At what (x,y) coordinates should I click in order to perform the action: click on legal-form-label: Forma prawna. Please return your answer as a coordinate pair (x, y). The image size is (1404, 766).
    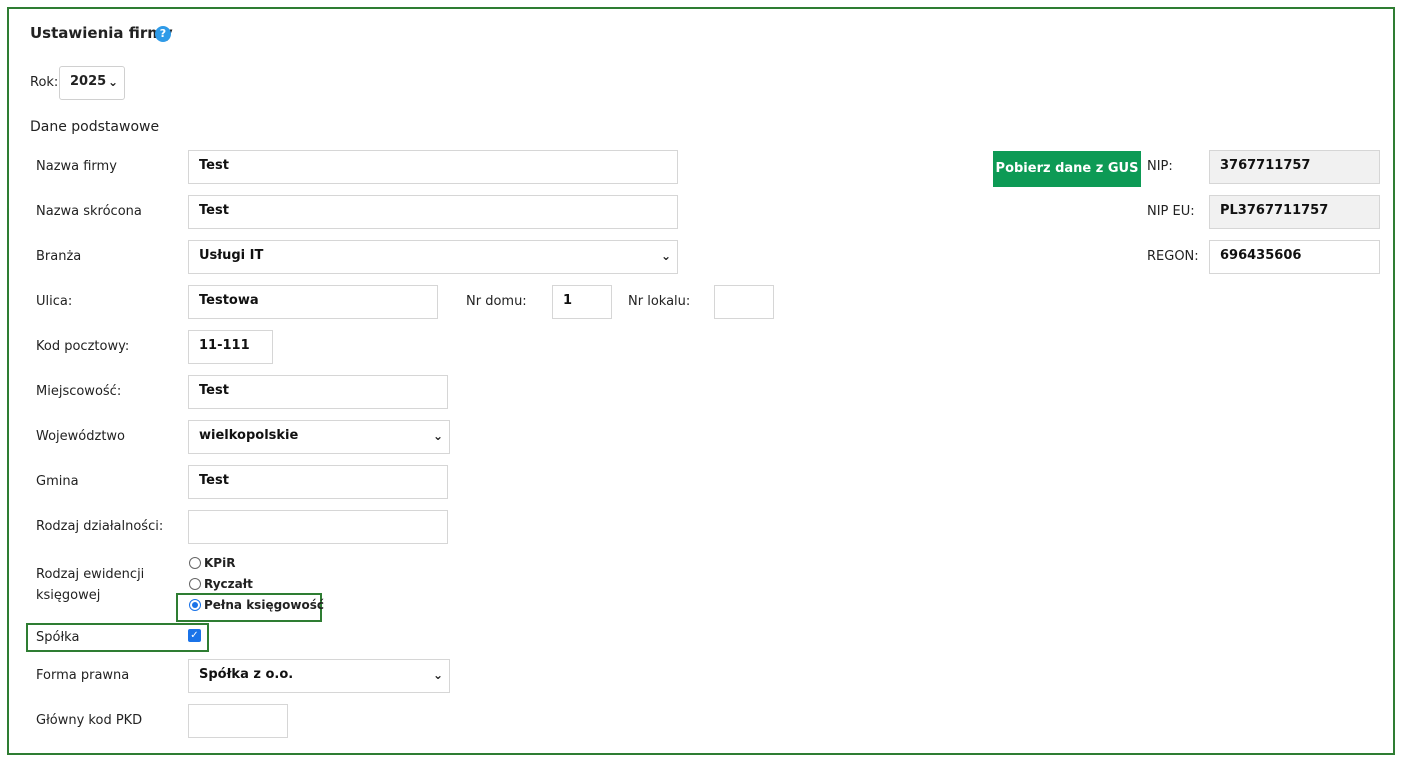
    Looking at the image, I should click on (83, 675).